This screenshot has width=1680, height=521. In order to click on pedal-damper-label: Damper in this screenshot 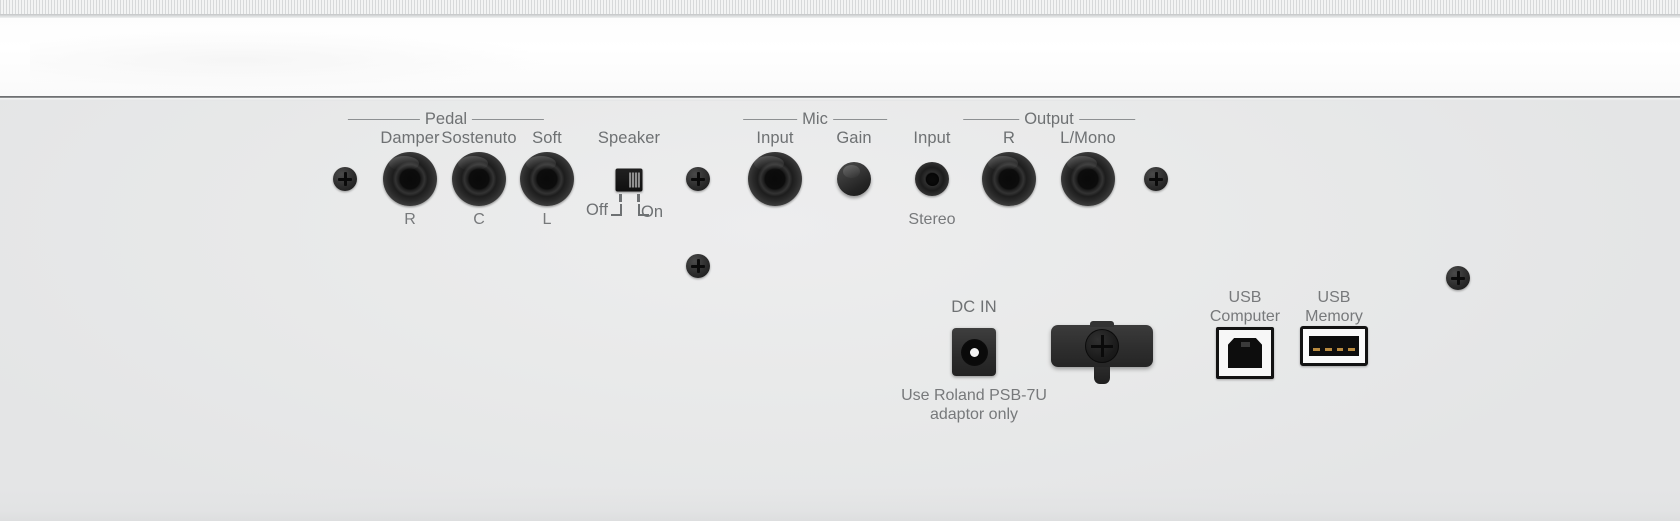, I will do `click(410, 138)`.